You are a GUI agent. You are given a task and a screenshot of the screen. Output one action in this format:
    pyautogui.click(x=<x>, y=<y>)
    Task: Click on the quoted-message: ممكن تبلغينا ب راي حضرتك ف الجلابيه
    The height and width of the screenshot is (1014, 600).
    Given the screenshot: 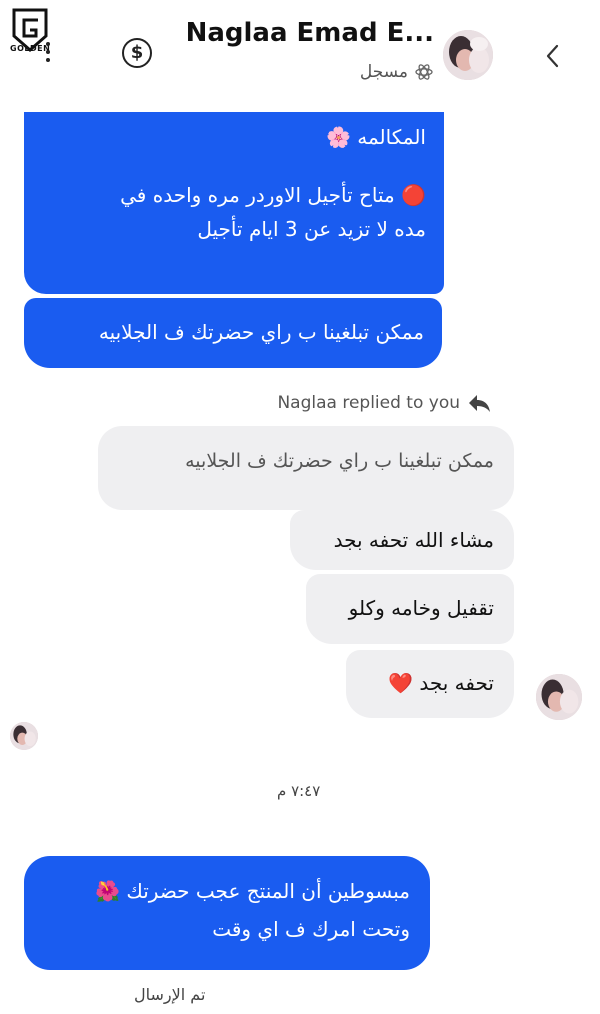 What is the action you would take?
    pyautogui.click(x=306, y=468)
    